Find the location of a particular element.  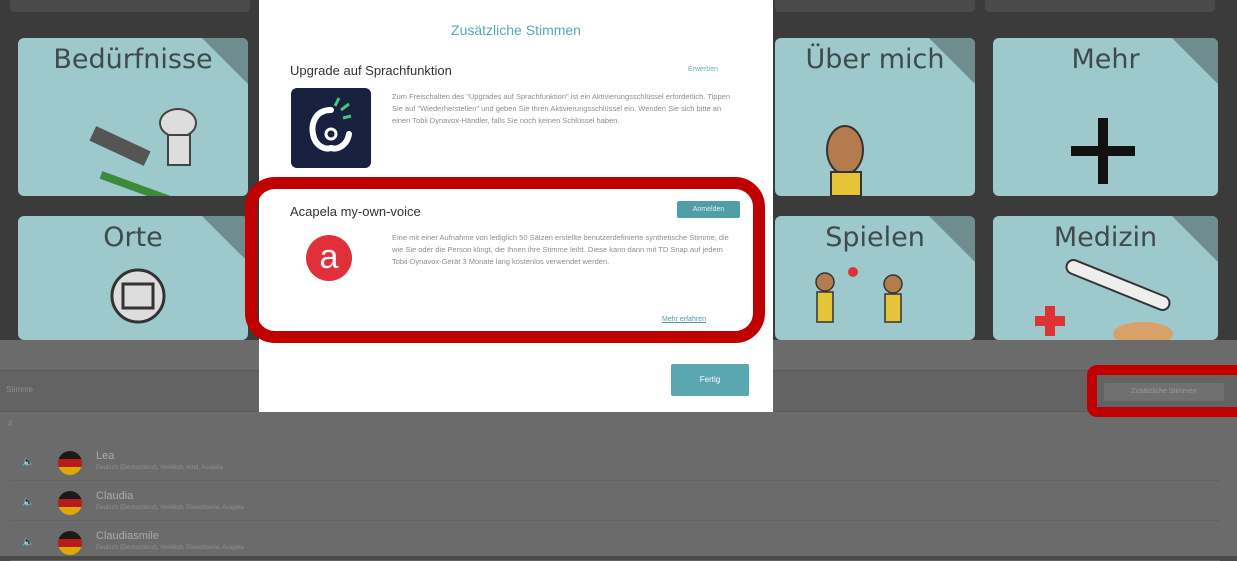

play-icon is located at coordinates (859, 295).